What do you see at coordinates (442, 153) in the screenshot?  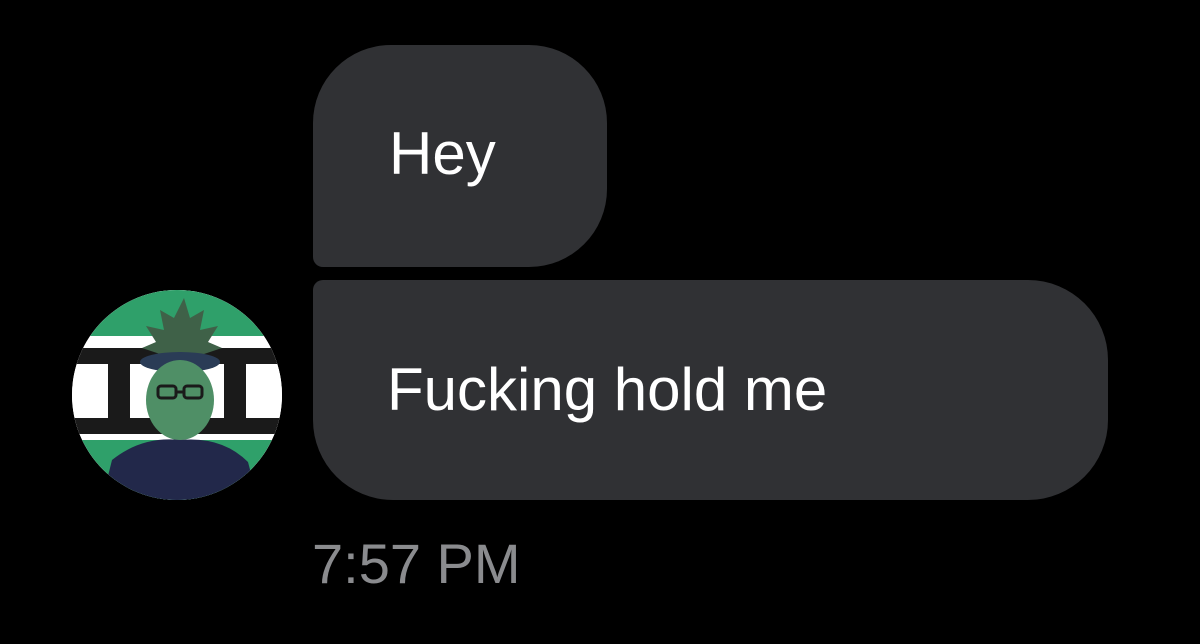 I see `message-text: Hey` at bounding box center [442, 153].